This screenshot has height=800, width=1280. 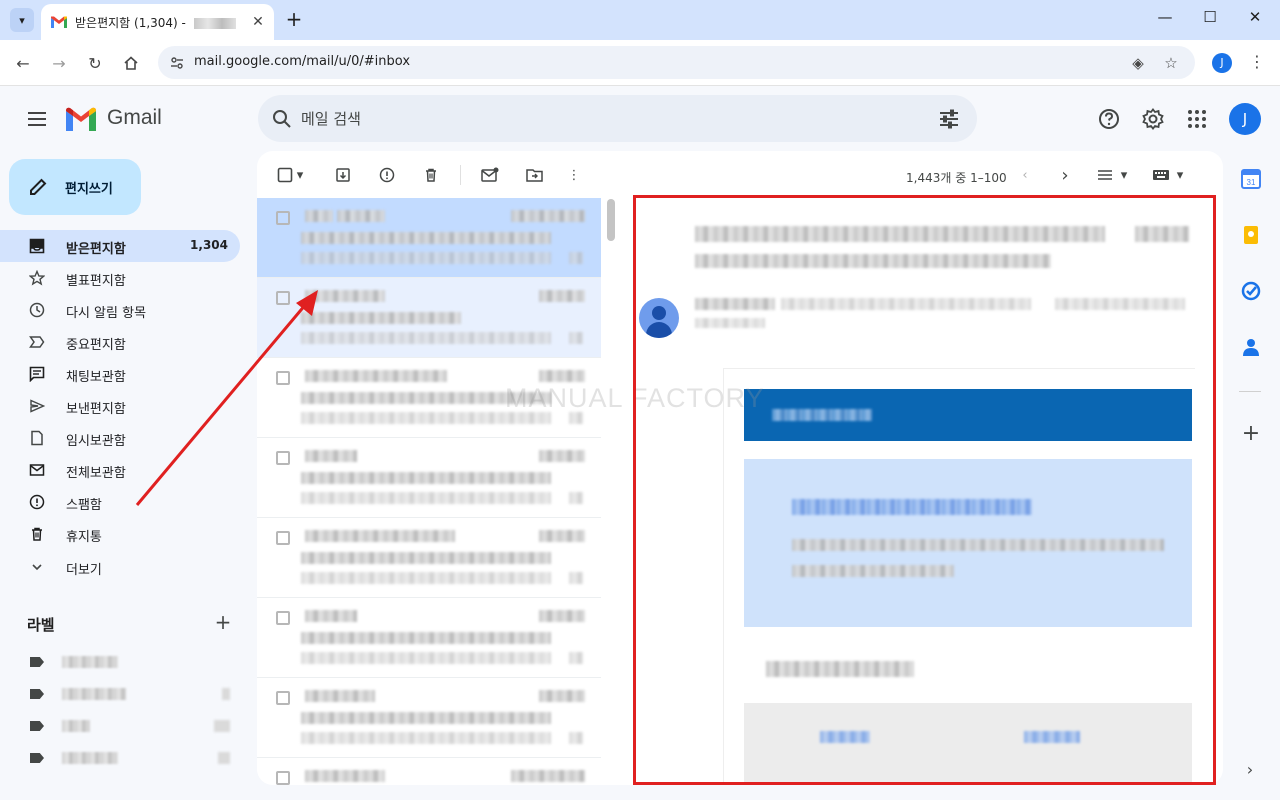 I want to click on hide-side-panel-icon: ›, so click(x=1250, y=770).